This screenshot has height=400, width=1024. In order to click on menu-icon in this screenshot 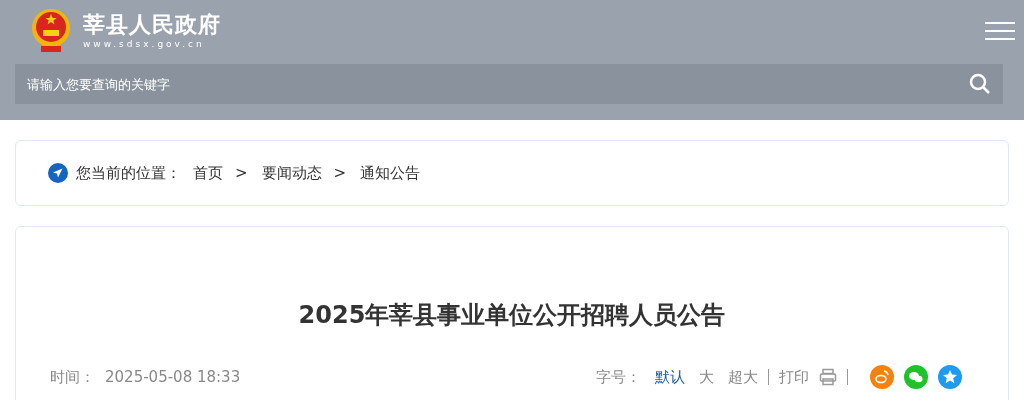, I will do `click(1000, 31)`.